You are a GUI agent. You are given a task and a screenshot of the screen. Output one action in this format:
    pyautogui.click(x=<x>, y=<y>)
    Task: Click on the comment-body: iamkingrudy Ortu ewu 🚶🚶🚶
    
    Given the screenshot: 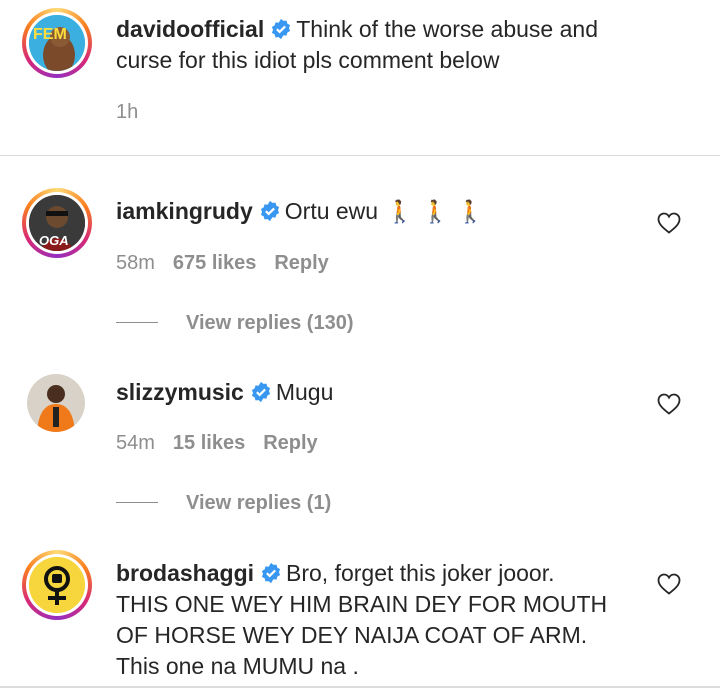 What is the action you would take?
    pyautogui.click(x=304, y=211)
    